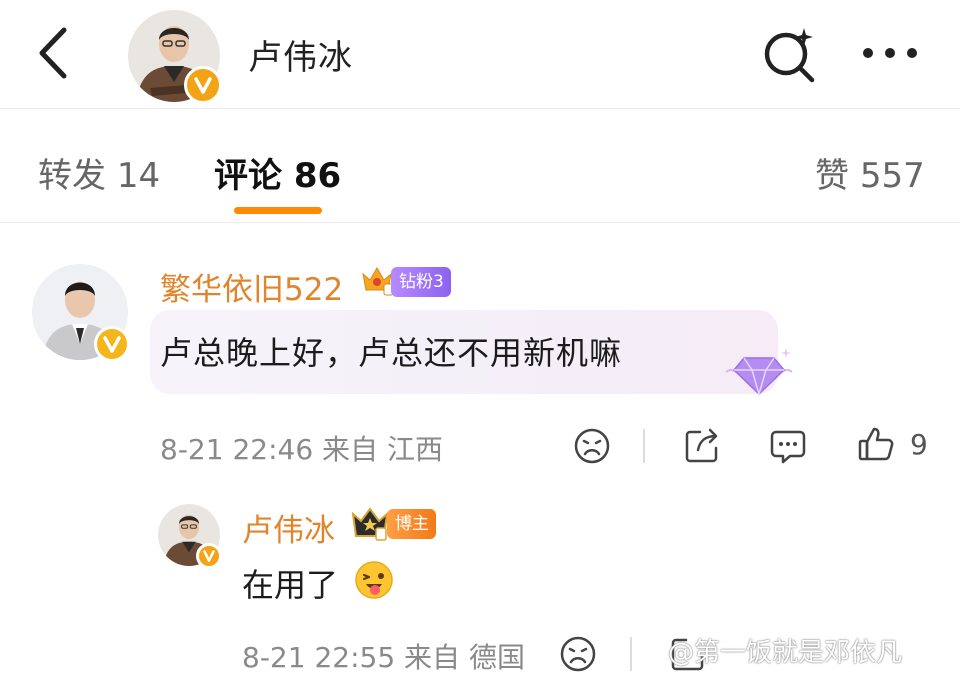  What do you see at coordinates (248, 176) in the screenshot?
I see `tab-comments-label: 评论` at bounding box center [248, 176].